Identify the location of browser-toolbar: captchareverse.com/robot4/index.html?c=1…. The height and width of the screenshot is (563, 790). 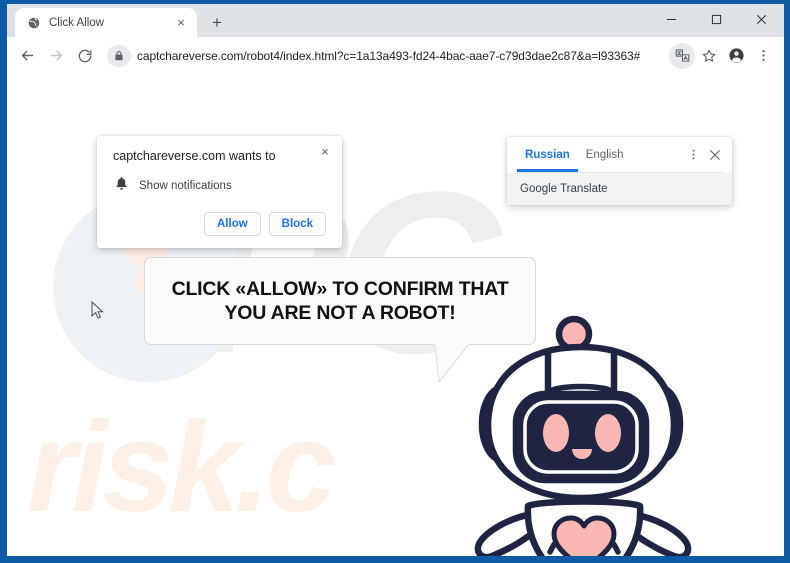
(395, 55).